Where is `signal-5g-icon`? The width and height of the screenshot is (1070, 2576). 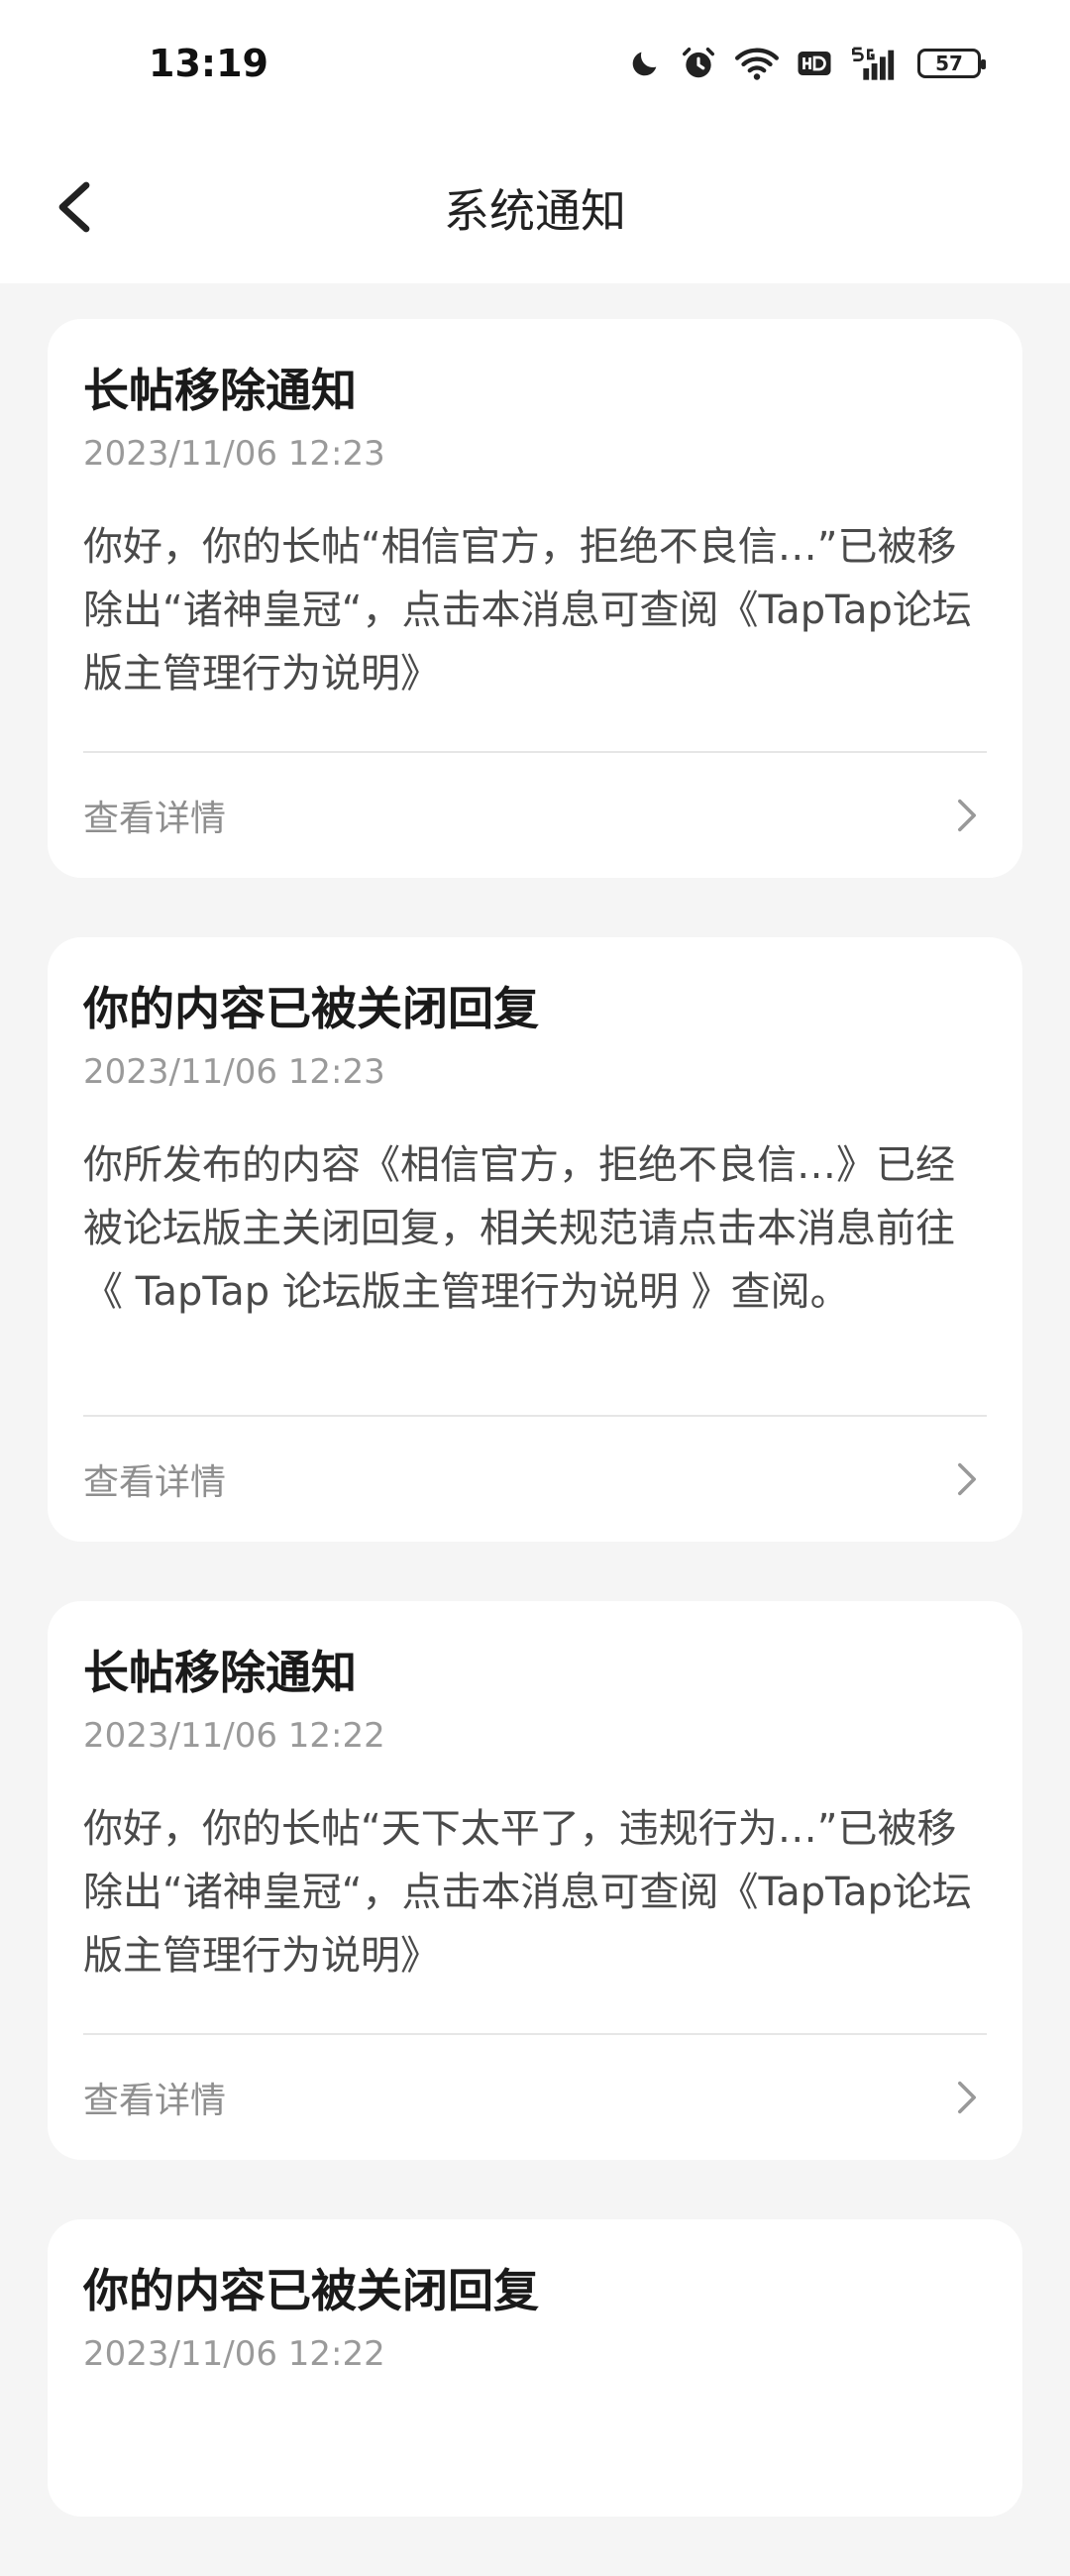 signal-5g-icon is located at coordinates (875, 64).